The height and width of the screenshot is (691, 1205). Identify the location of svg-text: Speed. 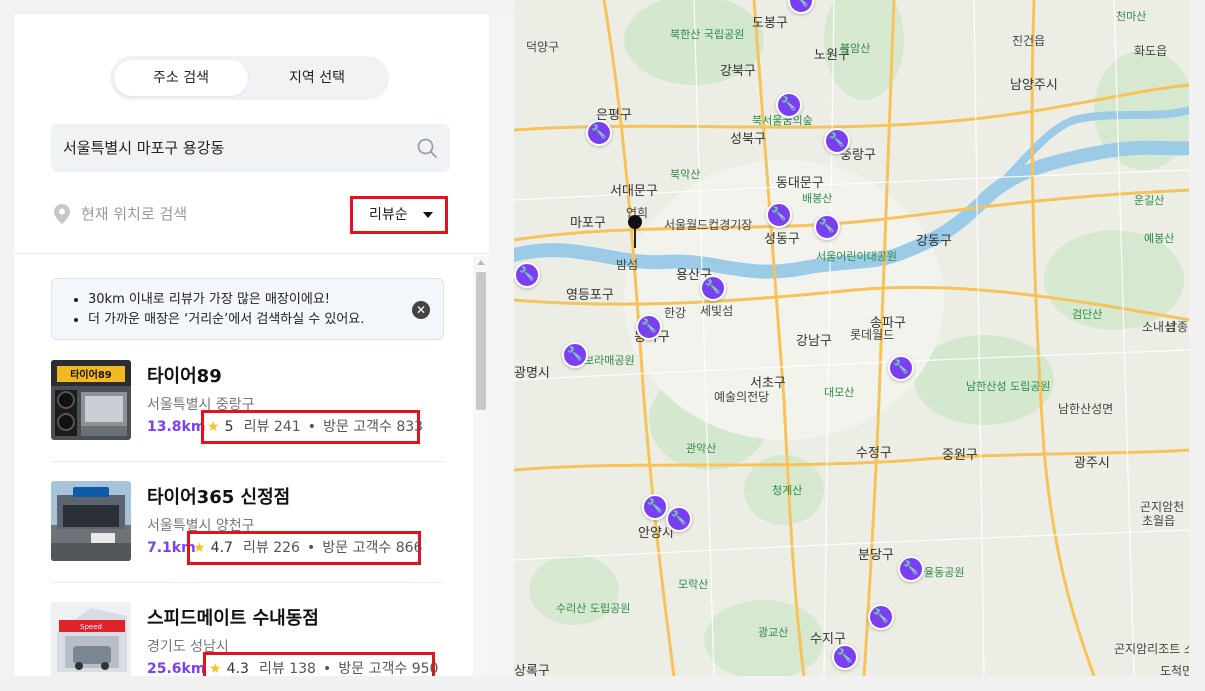
(91, 627).